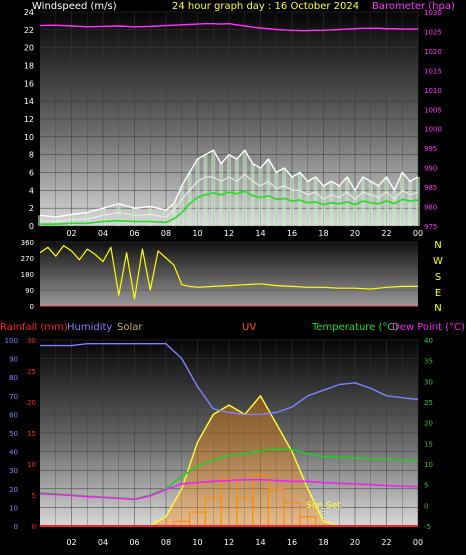 This screenshot has height=555, width=466. What do you see at coordinates (438, 261) in the screenshot?
I see `compass-label: W` at bounding box center [438, 261].